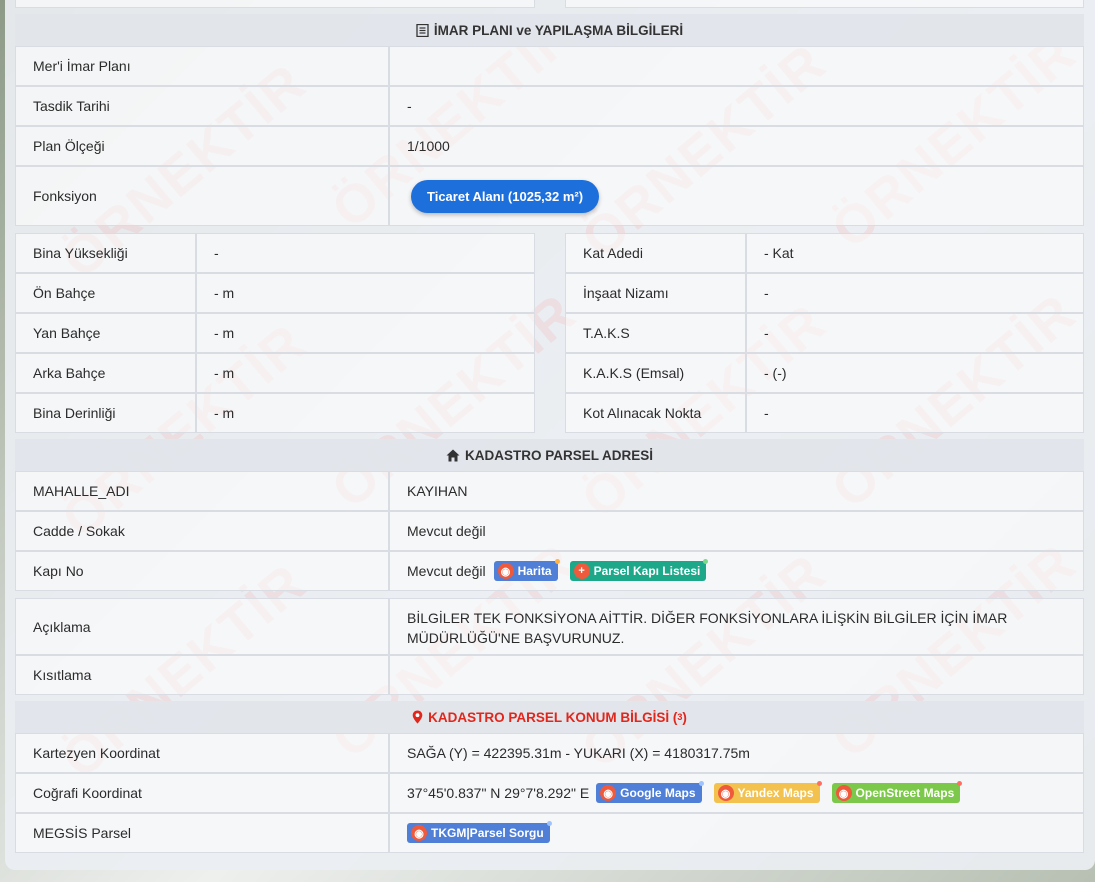  What do you see at coordinates (203, 793) in the screenshot?
I see `cografi-label: Coğrafi Koordinat` at bounding box center [203, 793].